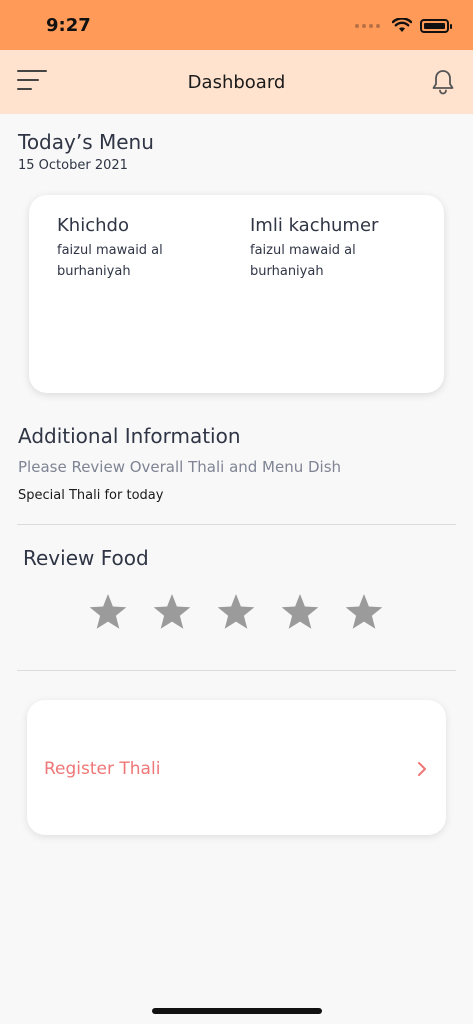 The height and width of the screenshot is (1024, 473). What do you see at coordinates (129, 436) in the screenshot?
I see `additional-info-title: Additional Information` at bounding box center [129, 436].